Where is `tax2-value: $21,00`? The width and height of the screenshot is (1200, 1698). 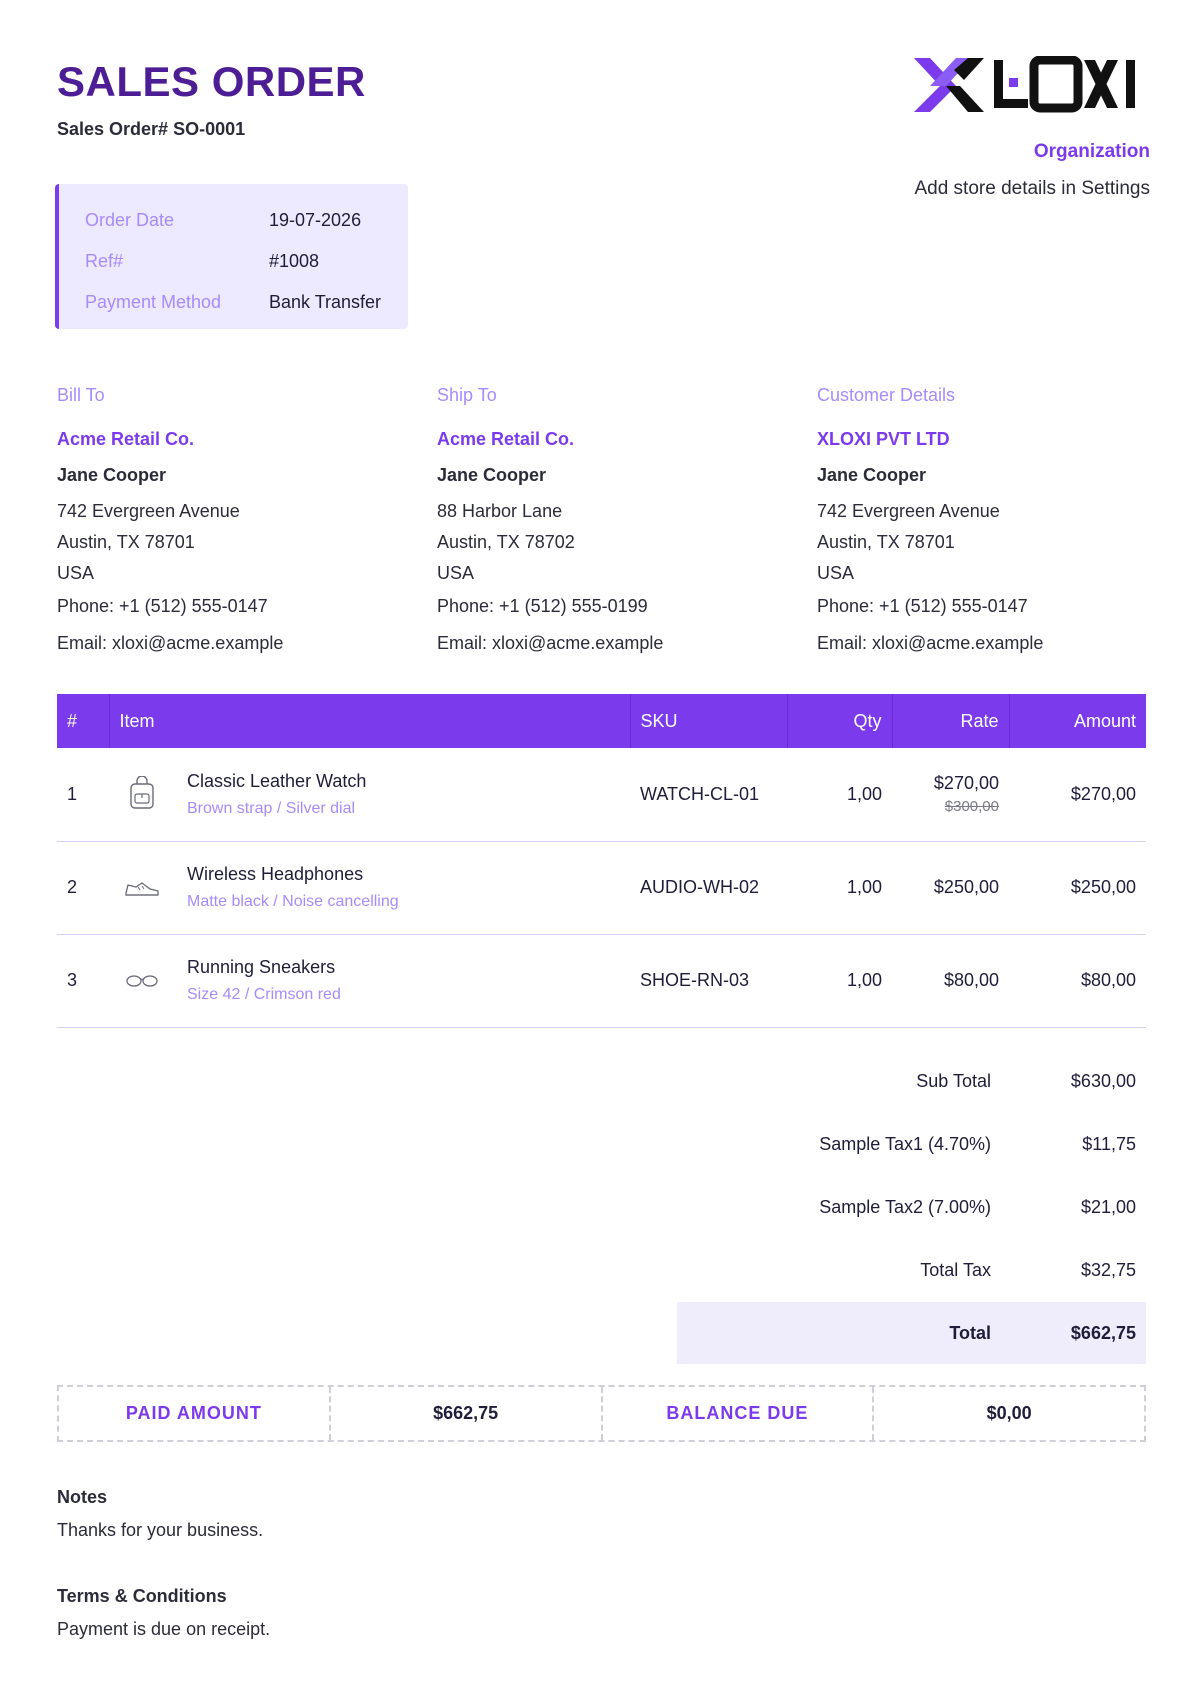
tax2-value: $21,00 is located at coordinates (1108, 1207).